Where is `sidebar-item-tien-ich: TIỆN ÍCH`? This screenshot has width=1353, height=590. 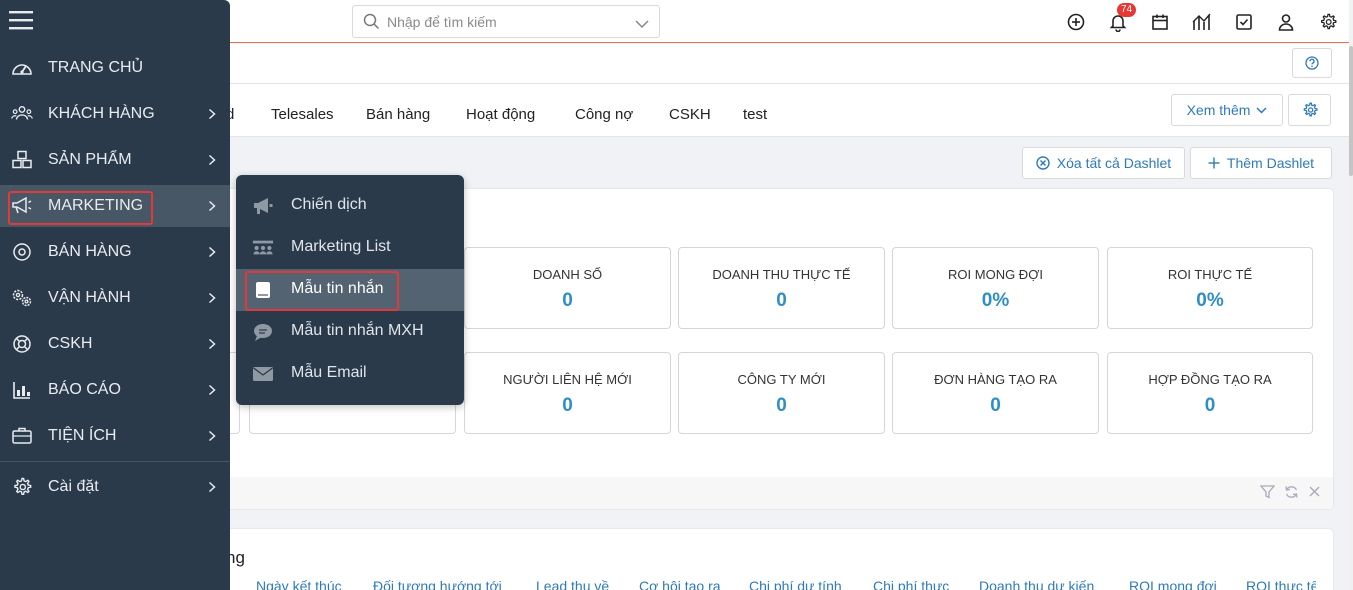 sidebar-item-tien-ich: TIỆN ÍCH is located at coordinates (115, 436).